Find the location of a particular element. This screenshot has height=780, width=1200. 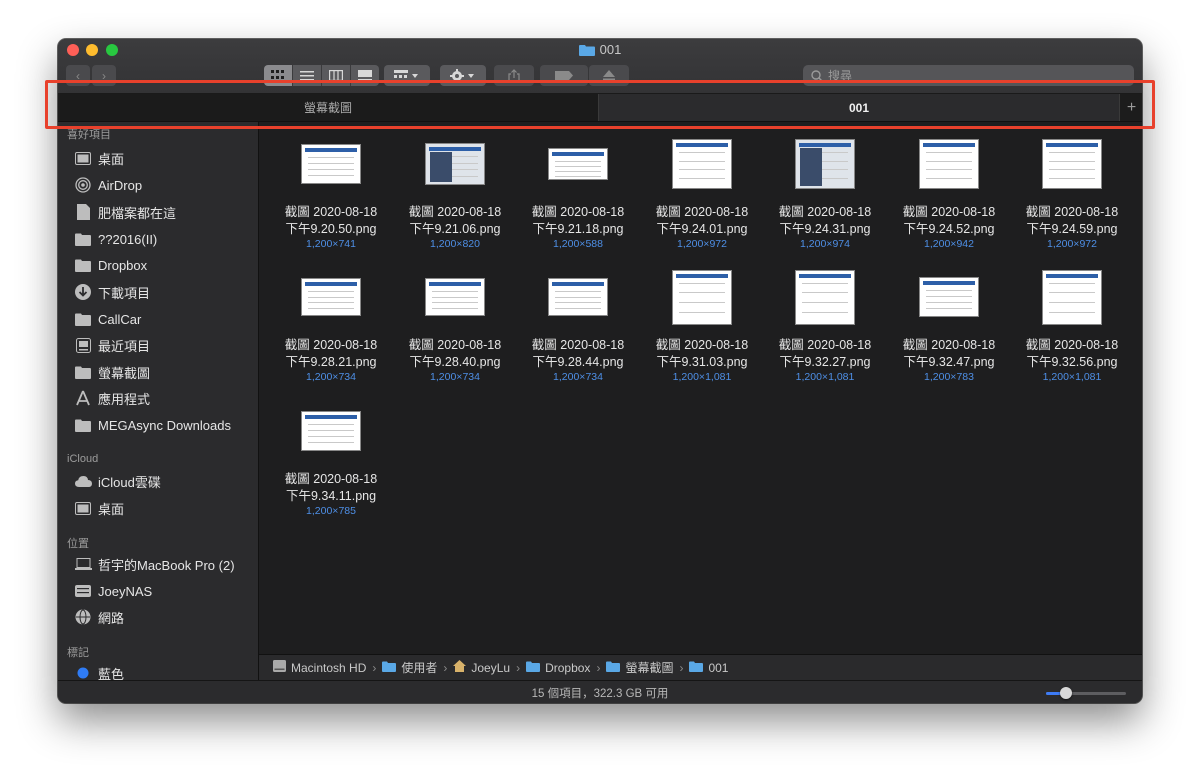

sidebar-item-macbook: 哲宇的MacBook Pro (2) is located at coordinates (154, 564).